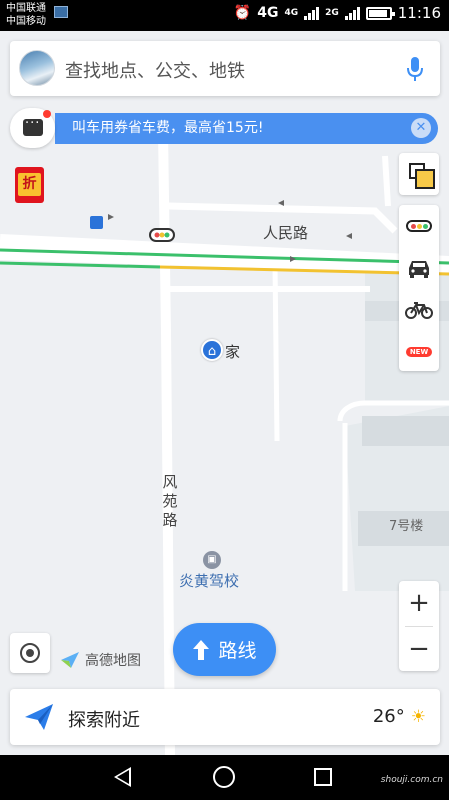  What do you see at coordinates (419, 288) in the screenshot?
I see `map-tools-panel: NEW` at bounding box center [419, 288].